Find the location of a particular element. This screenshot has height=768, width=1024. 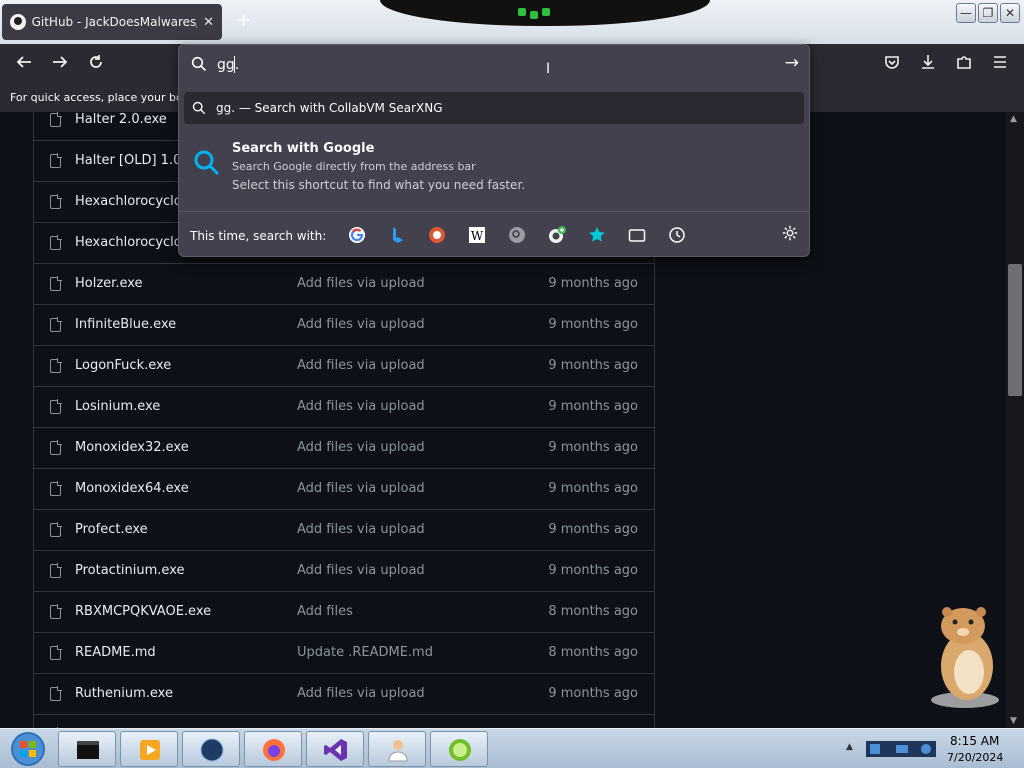

file-name-link: Monoxidex32.exe is located at coordinates (132, 447).